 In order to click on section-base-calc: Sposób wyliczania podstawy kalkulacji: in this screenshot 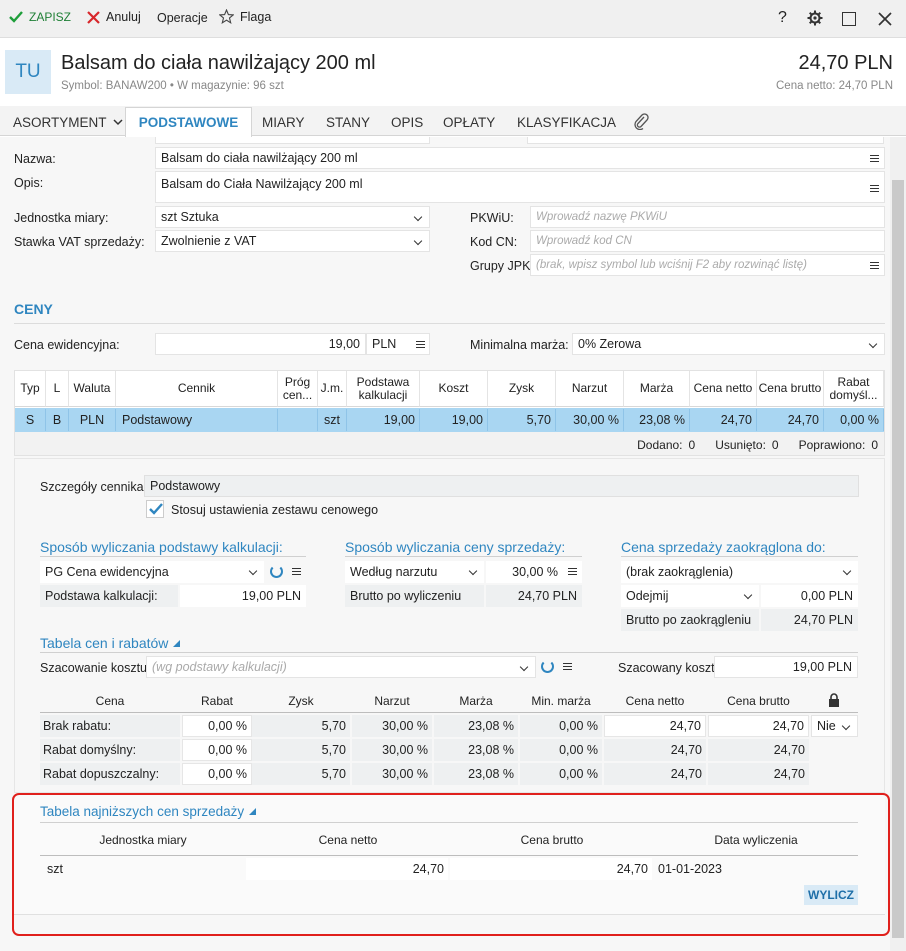, I will do `click(161, 547)`.